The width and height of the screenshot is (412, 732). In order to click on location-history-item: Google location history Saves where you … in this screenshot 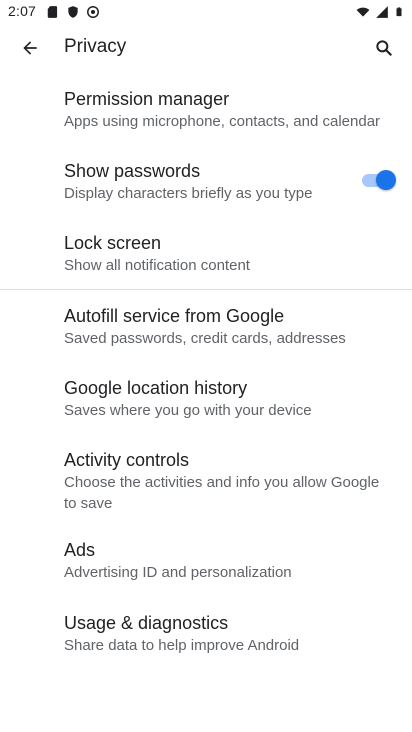, I will do `click(206, 398)`.